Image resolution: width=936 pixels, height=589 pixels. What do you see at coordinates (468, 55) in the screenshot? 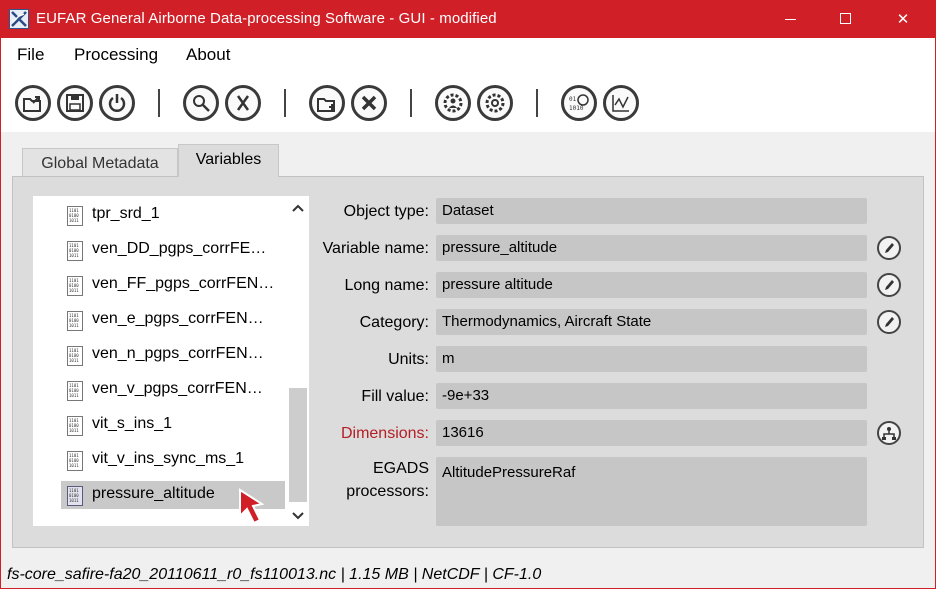
I see `menu-bar: File Processing About` at bounding box center [468, 55].